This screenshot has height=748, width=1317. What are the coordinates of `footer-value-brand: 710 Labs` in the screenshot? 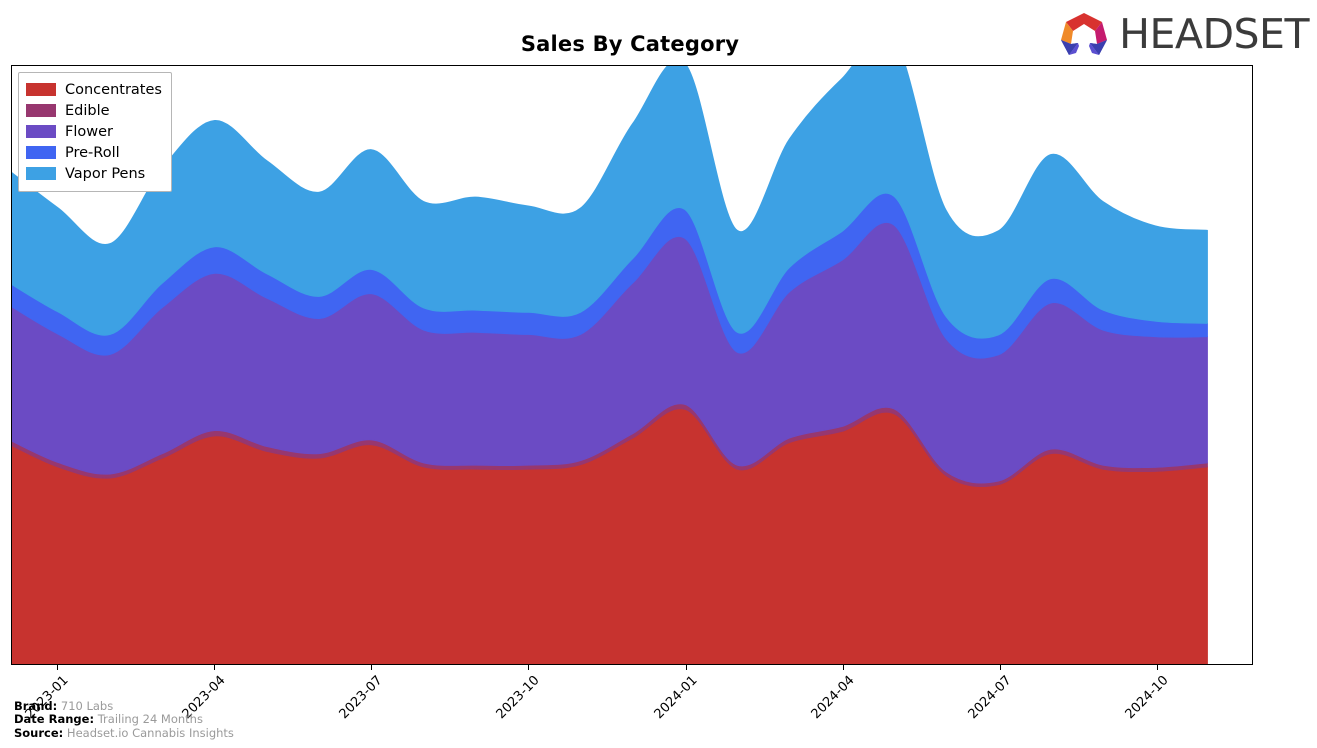 It's located at (87, 705).